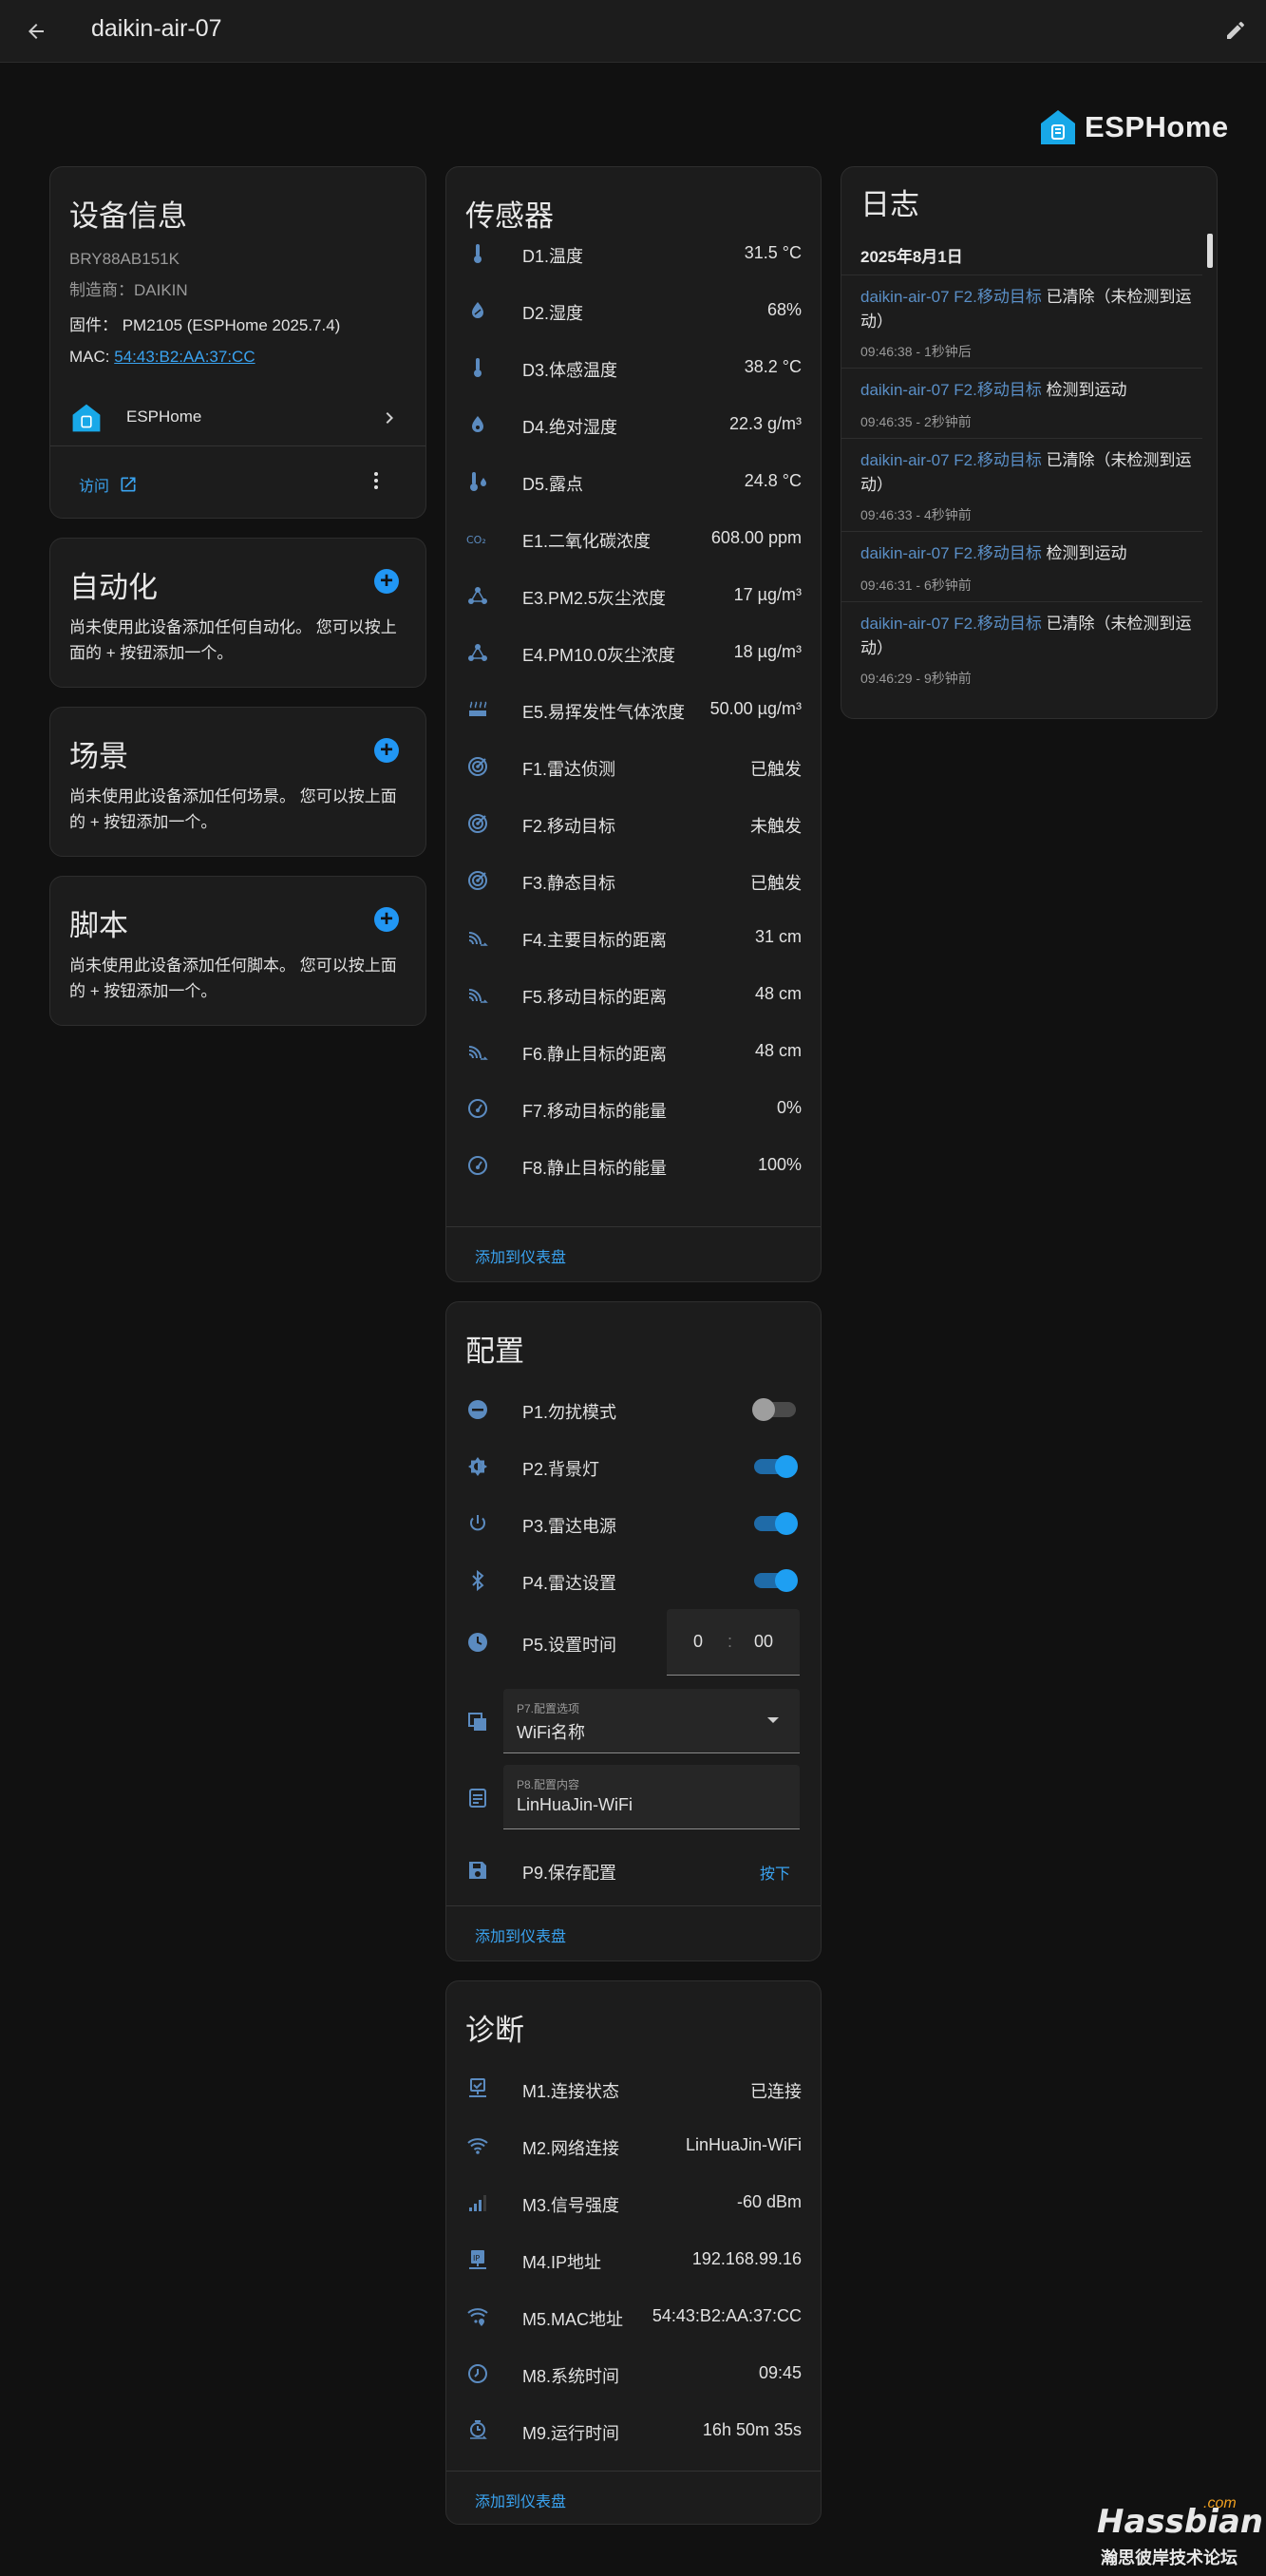 Image resolution: width=1266 pixels, height=2576 pixels. I want to click on molecule-icon, so click(477, 595).